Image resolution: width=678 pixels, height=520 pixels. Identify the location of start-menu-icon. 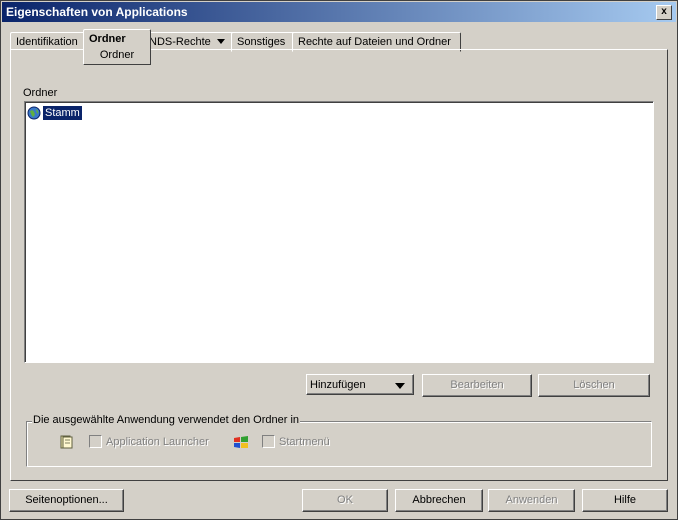
(241, 442).